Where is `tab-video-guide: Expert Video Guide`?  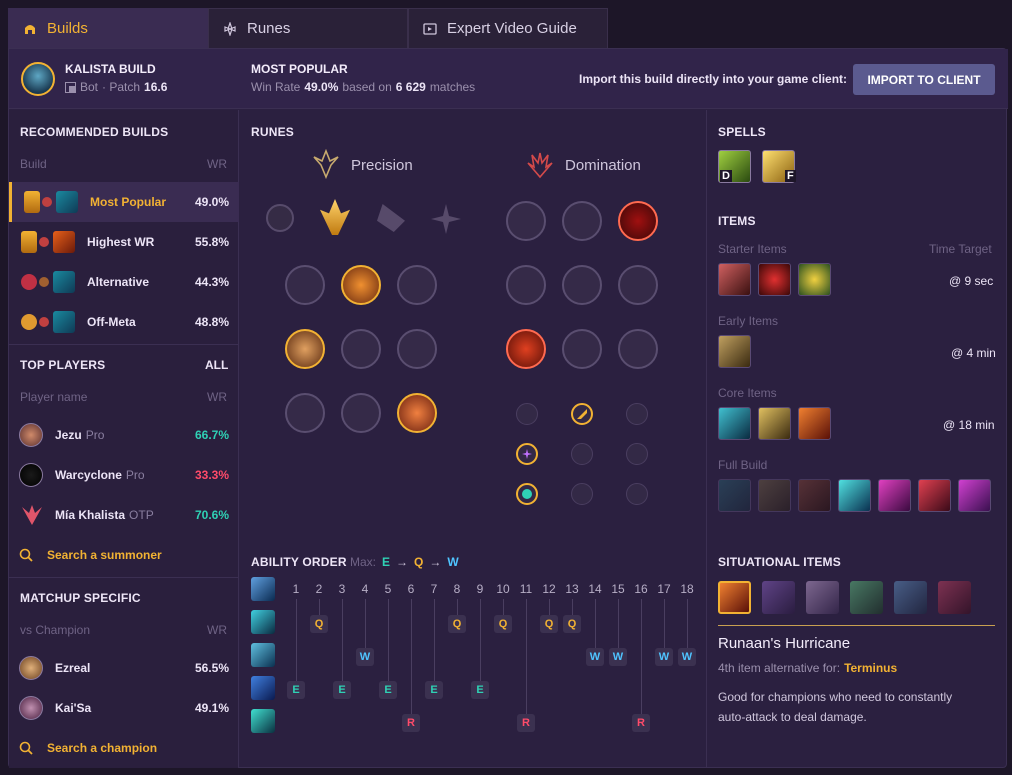 tab-video-guide: Expert Video Guide is located at coordinates (508, 28).